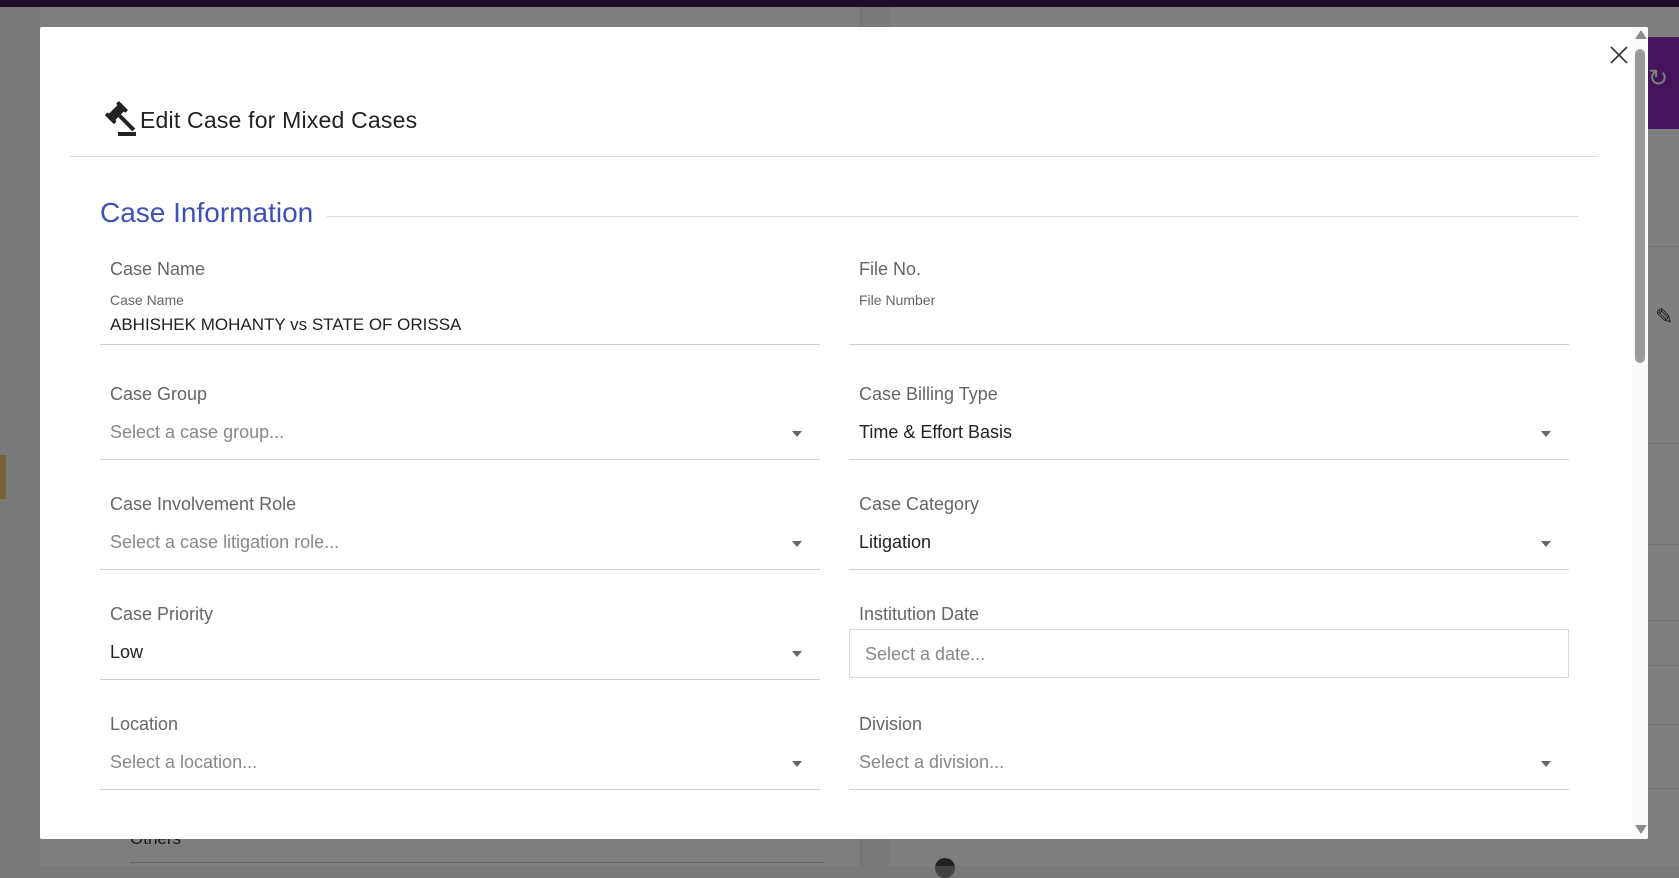  What do you see at coordinates (460, 459) in the screenshot?
I see `case-group-underline` at bounding box center [460, 459].